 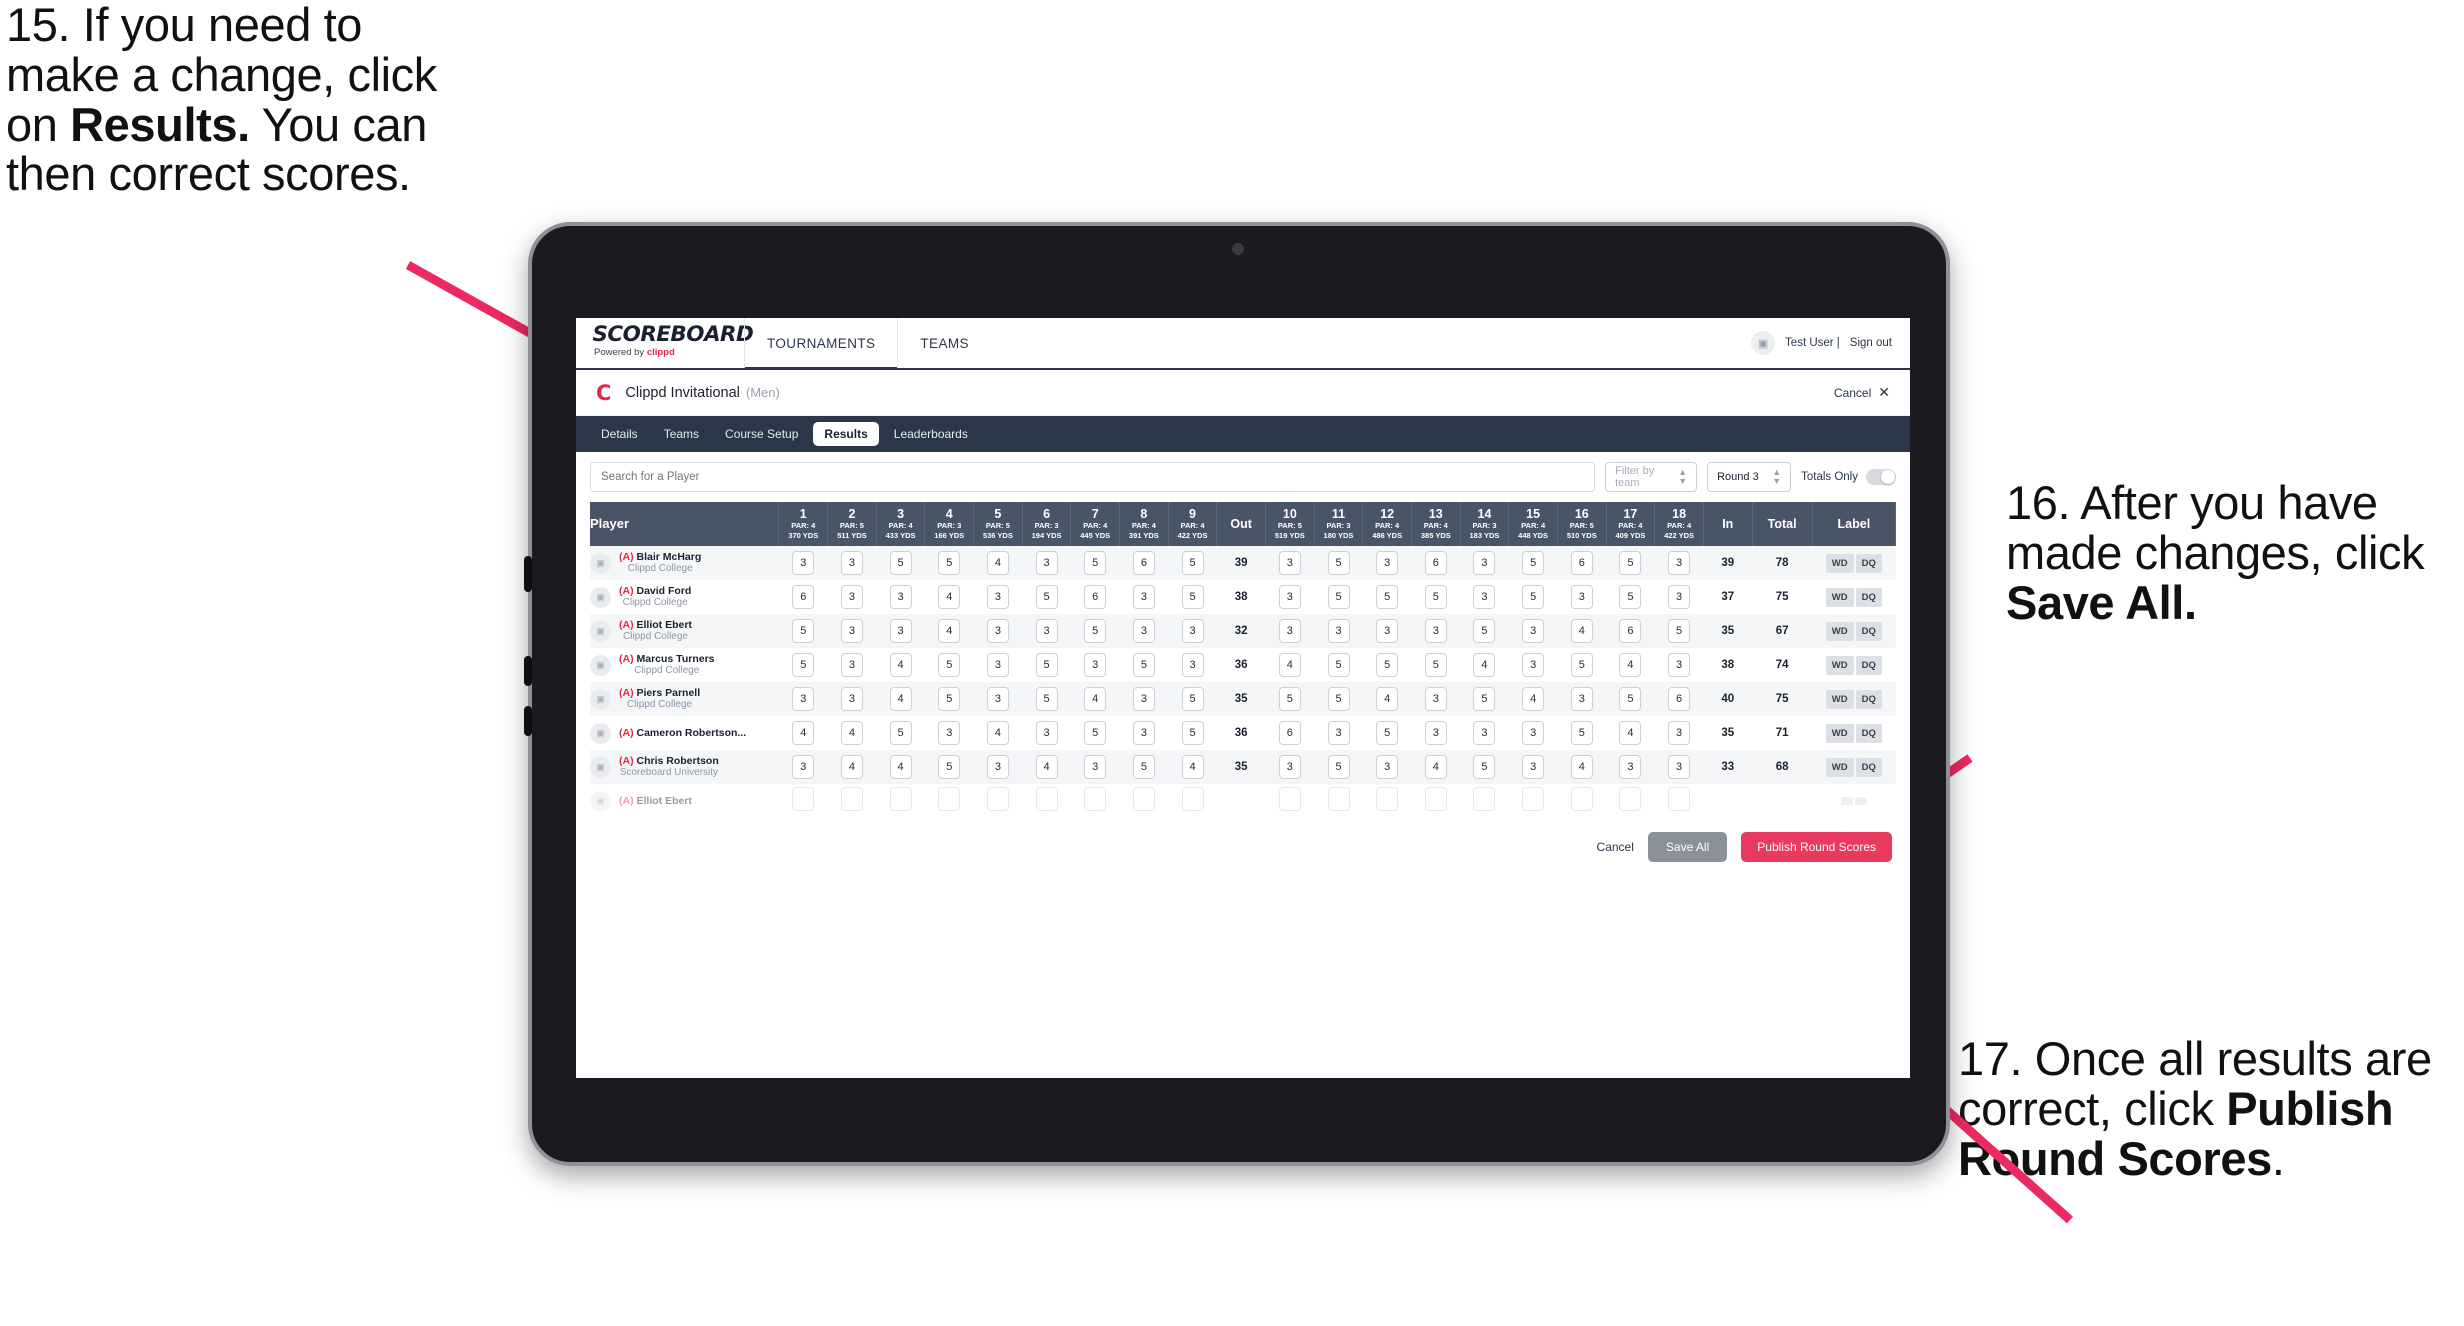 What do you see at coordinates (1290, 563) in the screenshot?
I see `score-cell-hole-10: 3` at bounding box center [1290, 563].